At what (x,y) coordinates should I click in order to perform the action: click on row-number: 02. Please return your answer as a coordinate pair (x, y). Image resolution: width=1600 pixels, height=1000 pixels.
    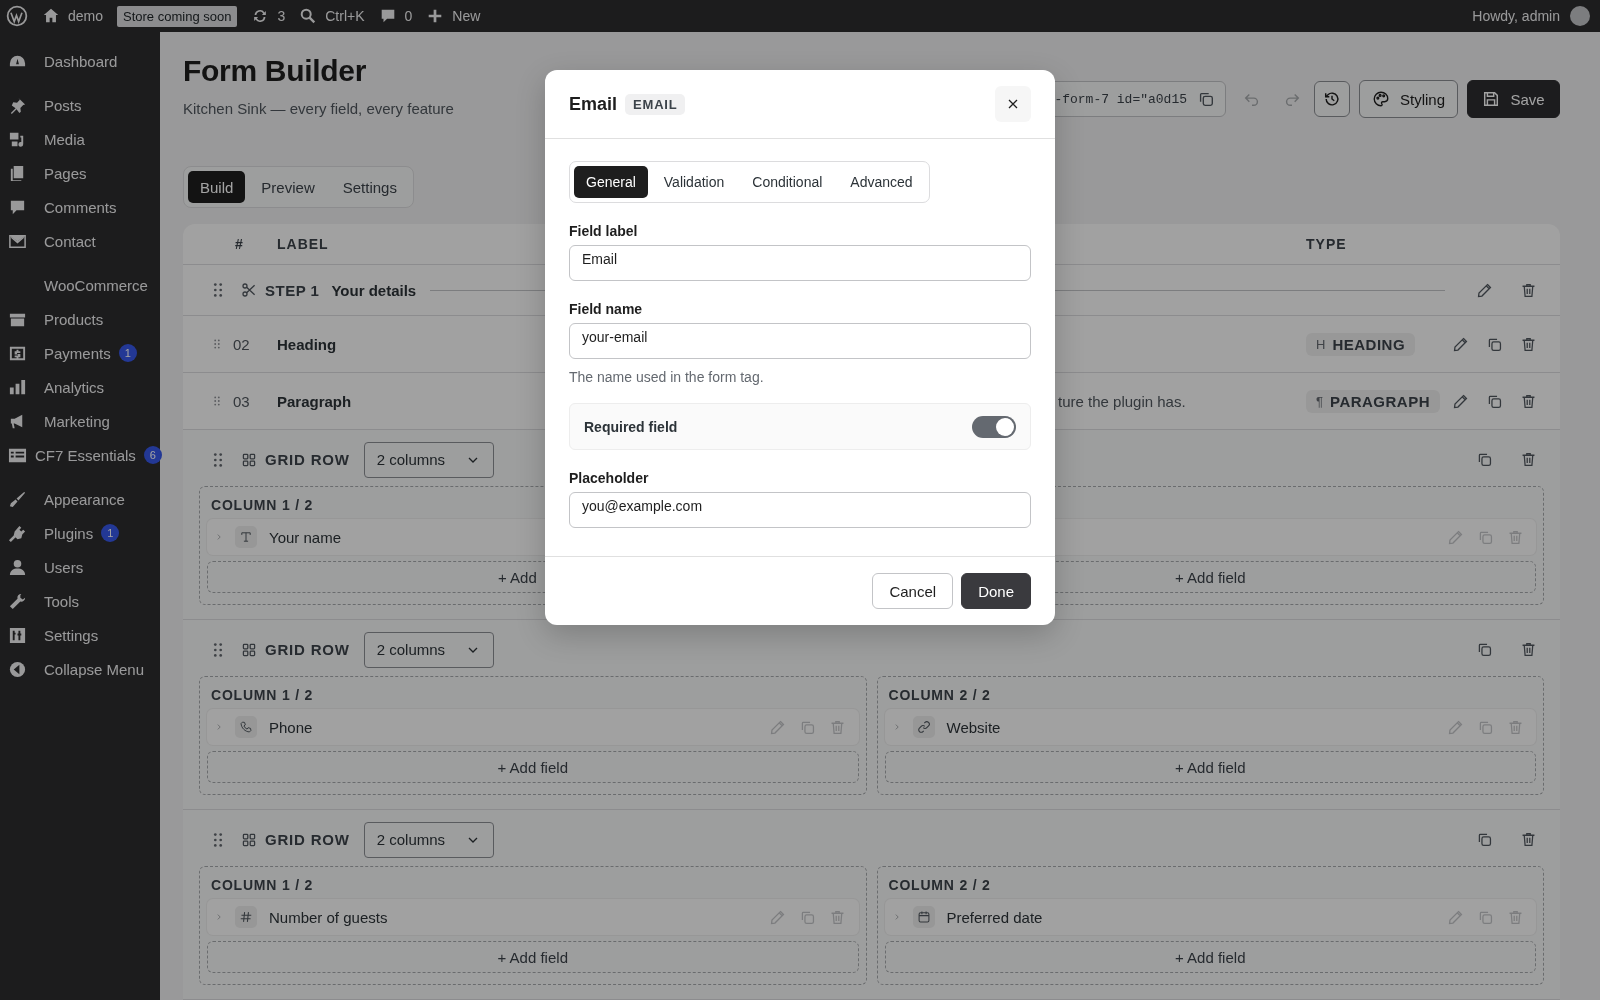
    Looking at the image, I should click on (241, 344).